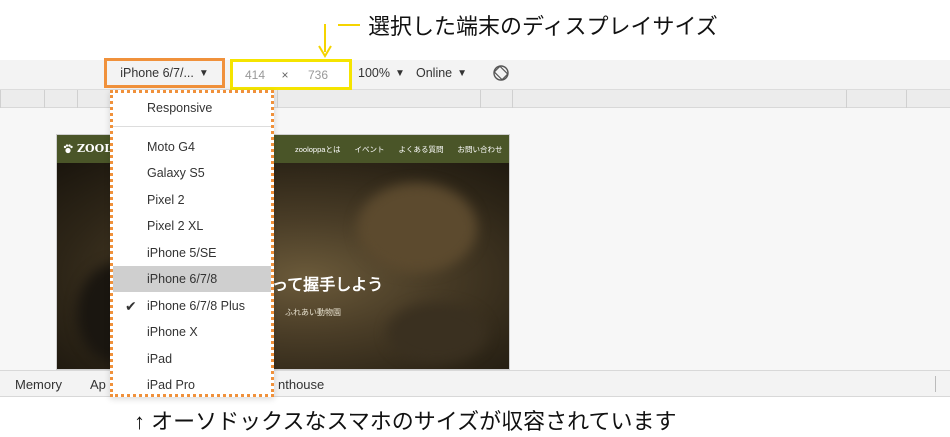 The height and width of the screenshot is (437, 950). I want to click on tab-lighthouse: nthouse, so click(301, 384).